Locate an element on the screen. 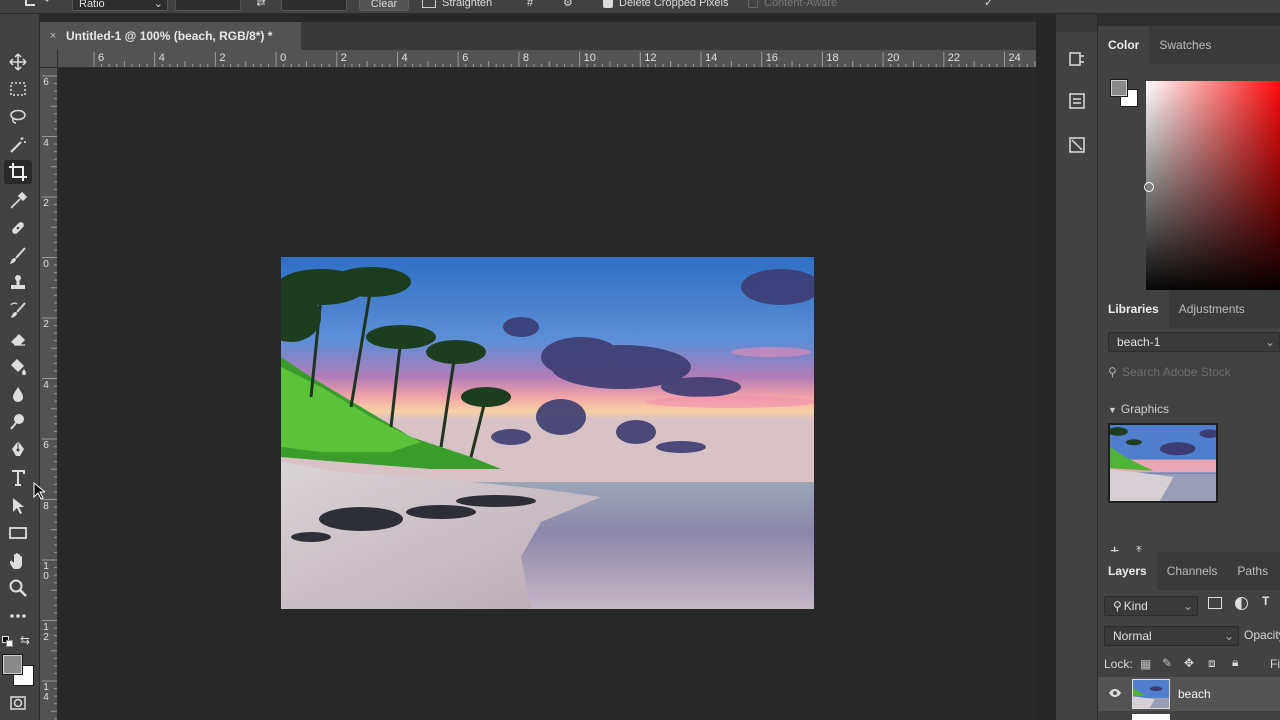 This screenshot has width=1280, height=720. library-name: beach-1 is located at coordinates (1139, 342).